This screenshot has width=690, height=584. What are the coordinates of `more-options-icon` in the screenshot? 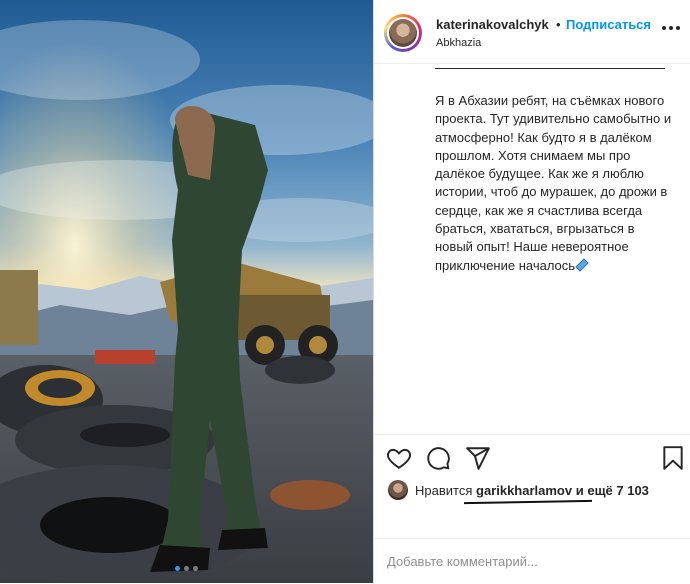 It's located at (671, 25).